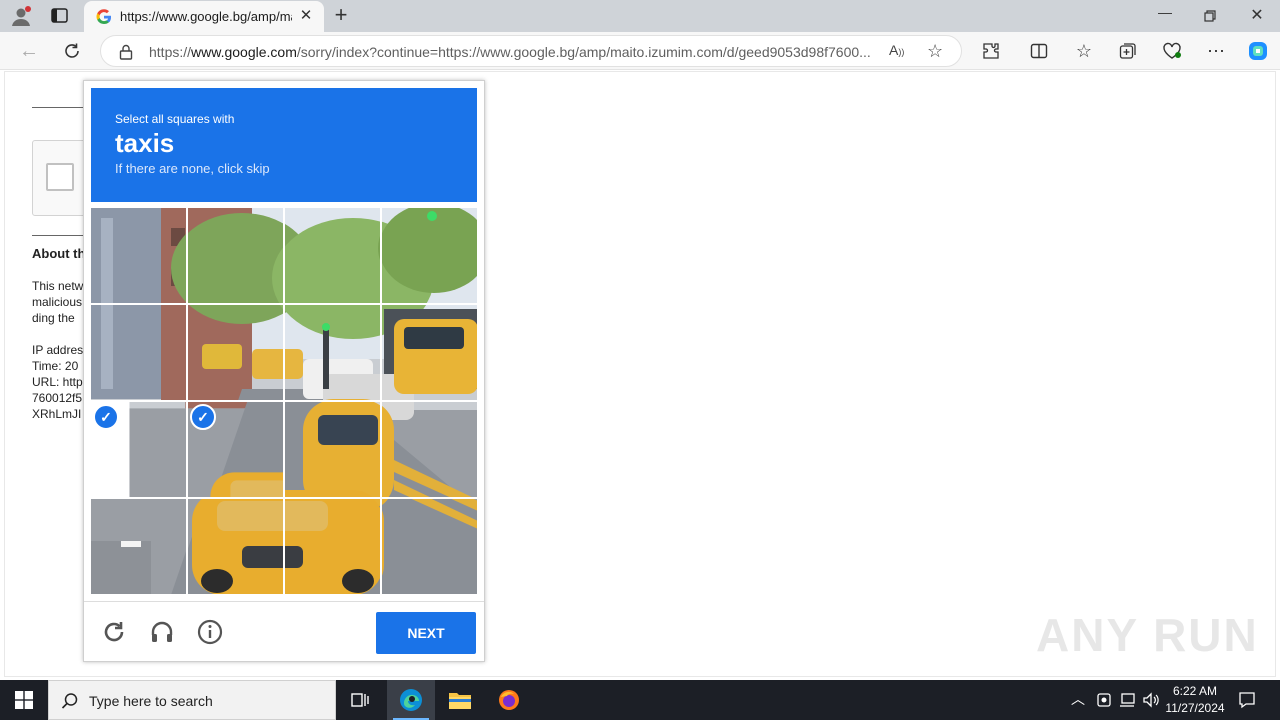 This screenshot has height=720, width=1280. What do you see at coordinates (426, 633) in the screenshot?
I see `next-button: NEXT` at bounding box center [426, 633].